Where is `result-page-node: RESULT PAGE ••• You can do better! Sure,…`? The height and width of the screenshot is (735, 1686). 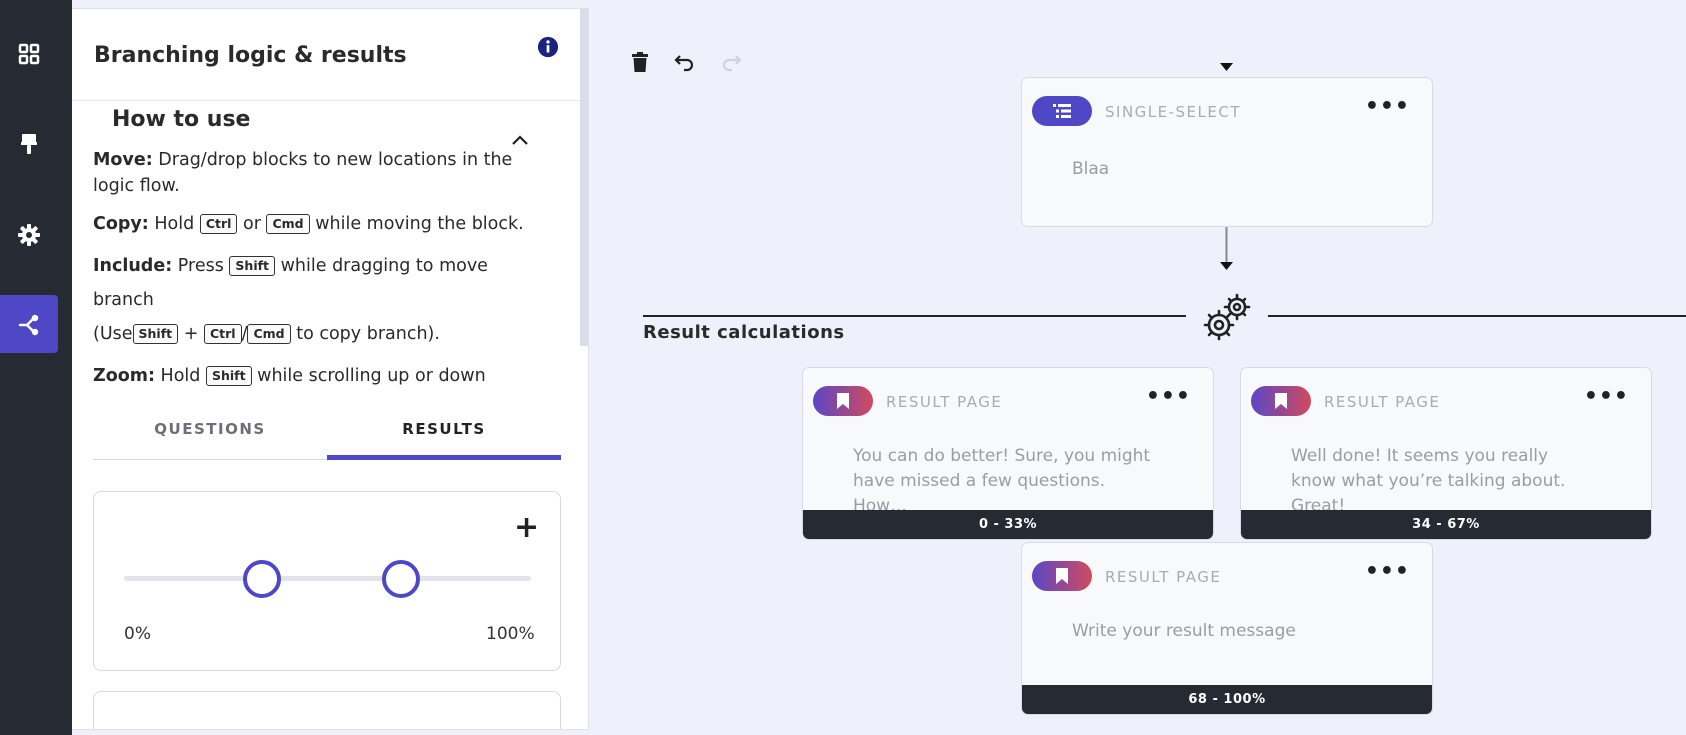
result-page-node: RESULT PAGE ••• You can do better! Sure,… is located at coordinates (1008, 453).